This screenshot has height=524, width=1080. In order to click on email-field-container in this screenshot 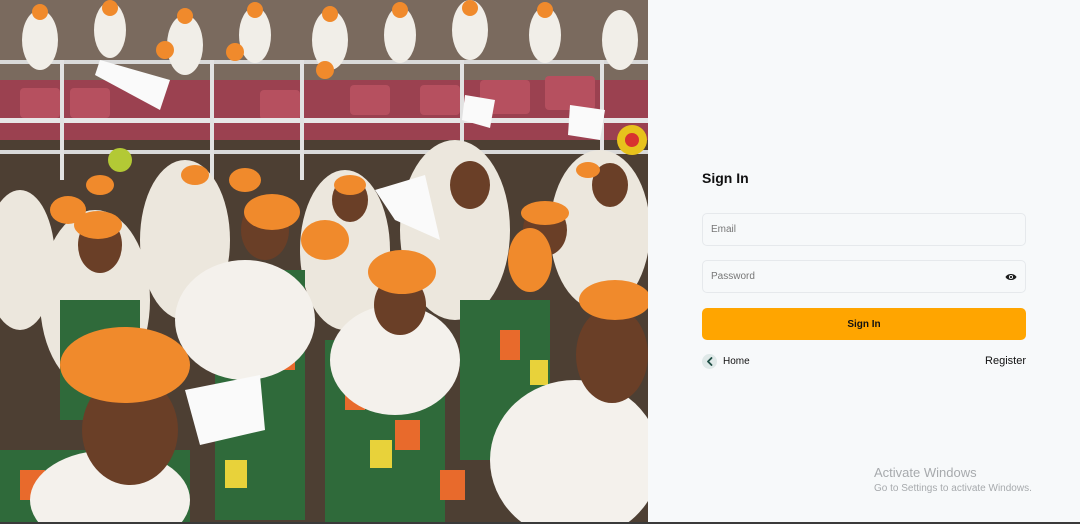, I will do `click(864, 229)`.